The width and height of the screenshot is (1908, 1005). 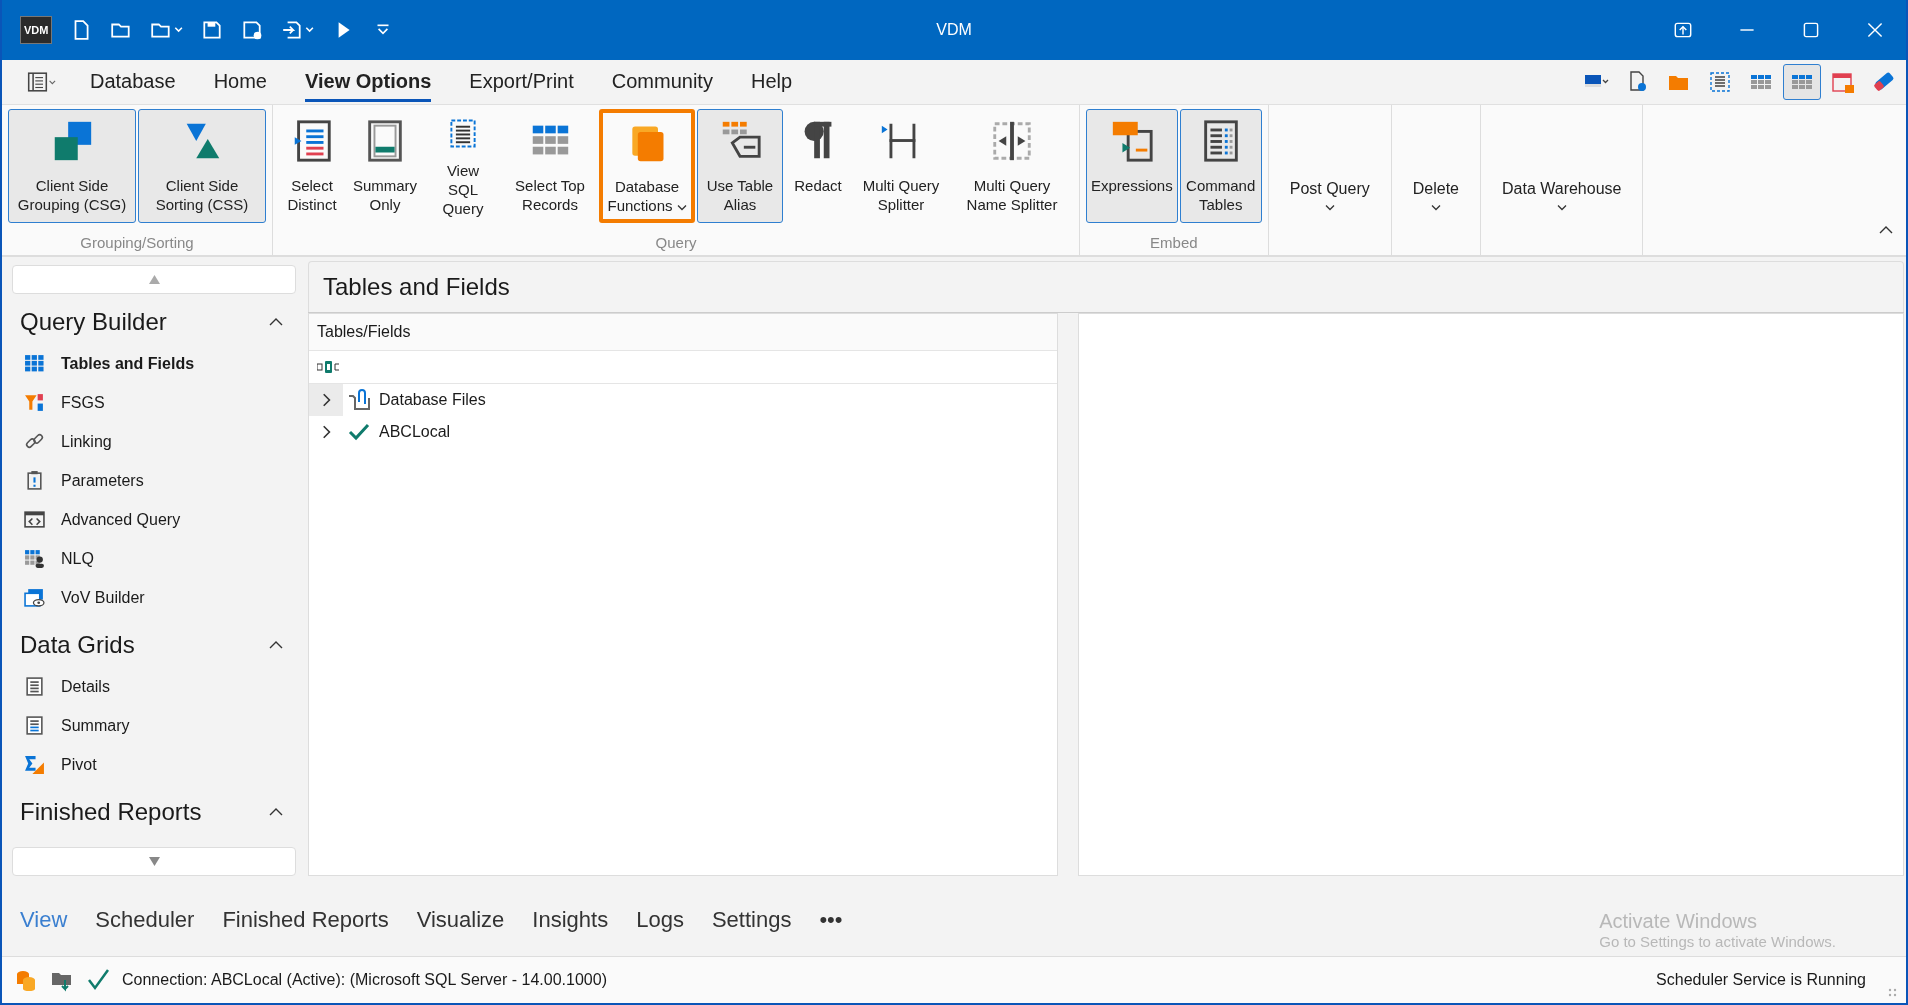 I want to click on alphabetical-sort-icon, so click(x=329, y=367).